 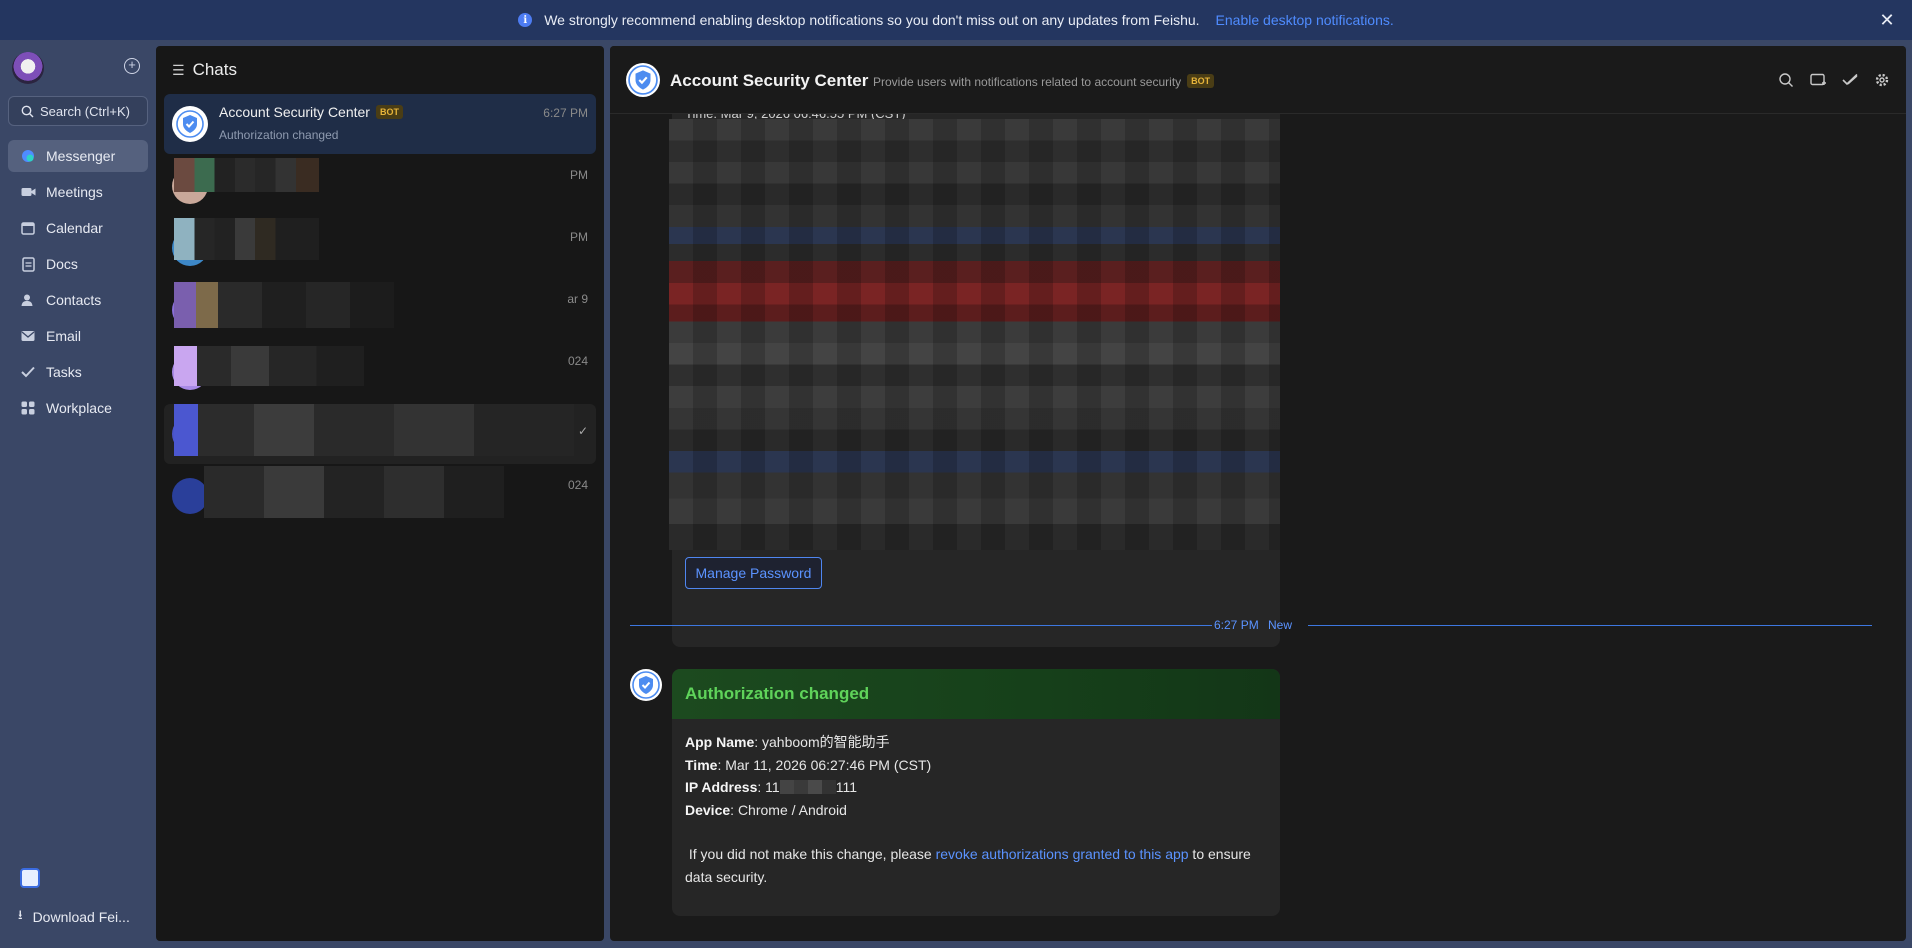 I want to click on new-divider-left, so click(x=921, y=625).